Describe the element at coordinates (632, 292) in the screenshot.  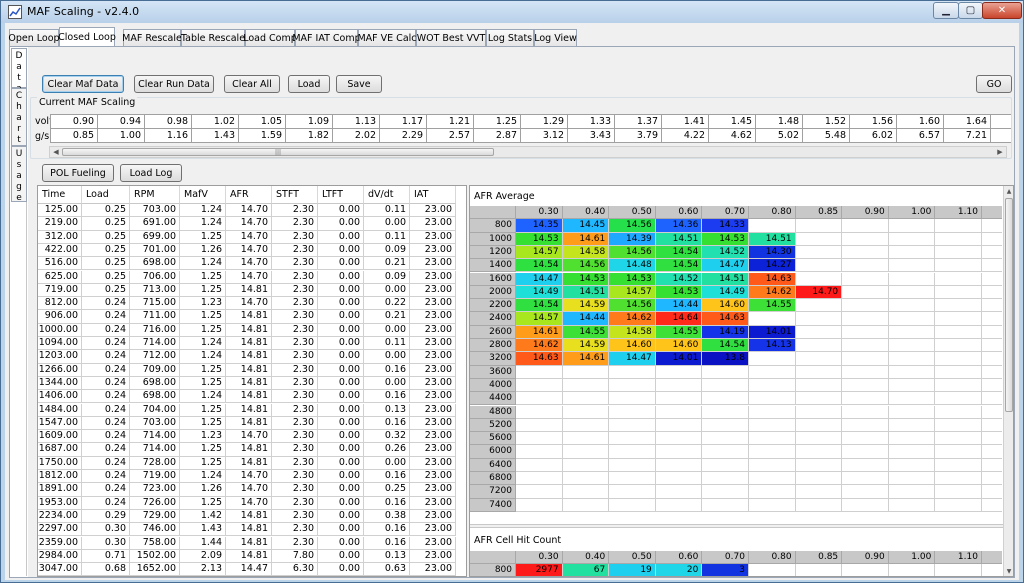
I see `afr_average-cell: 14.57` at that location.